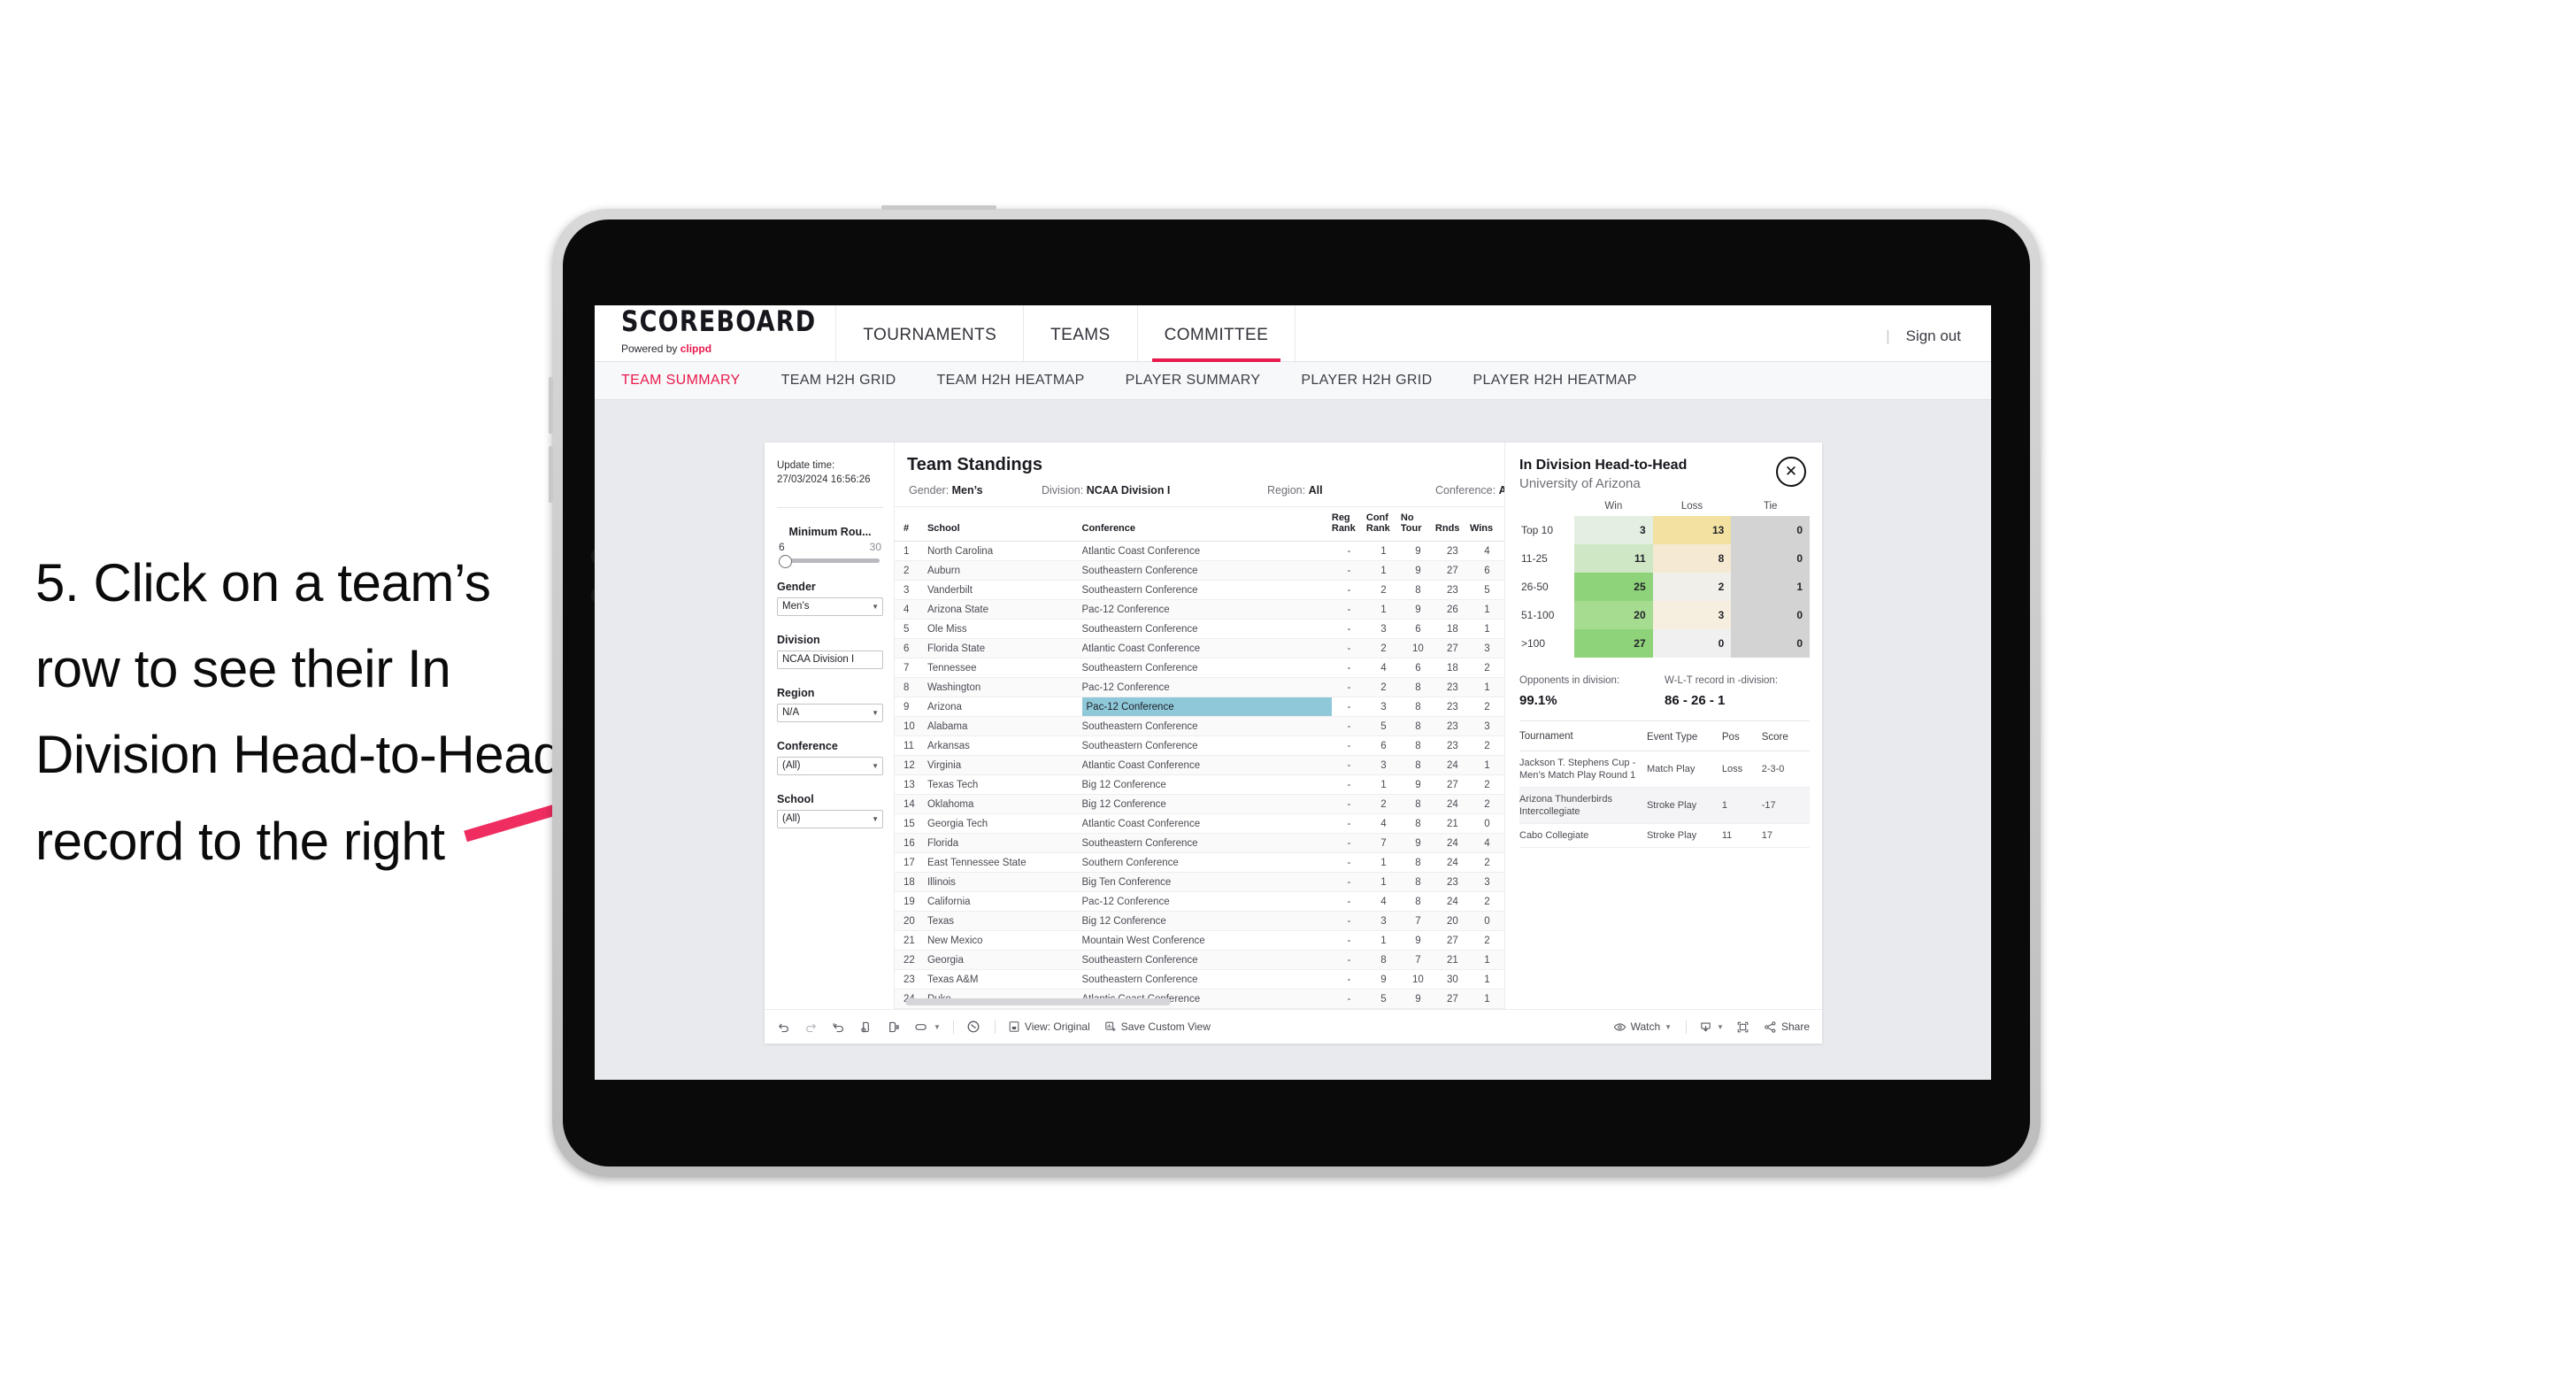 This screenshot has width=2576, height=1386. Describe the element at coordinates (830, 818) in the screenshot. I see `filter-school-select: (All) ▼` at that location.